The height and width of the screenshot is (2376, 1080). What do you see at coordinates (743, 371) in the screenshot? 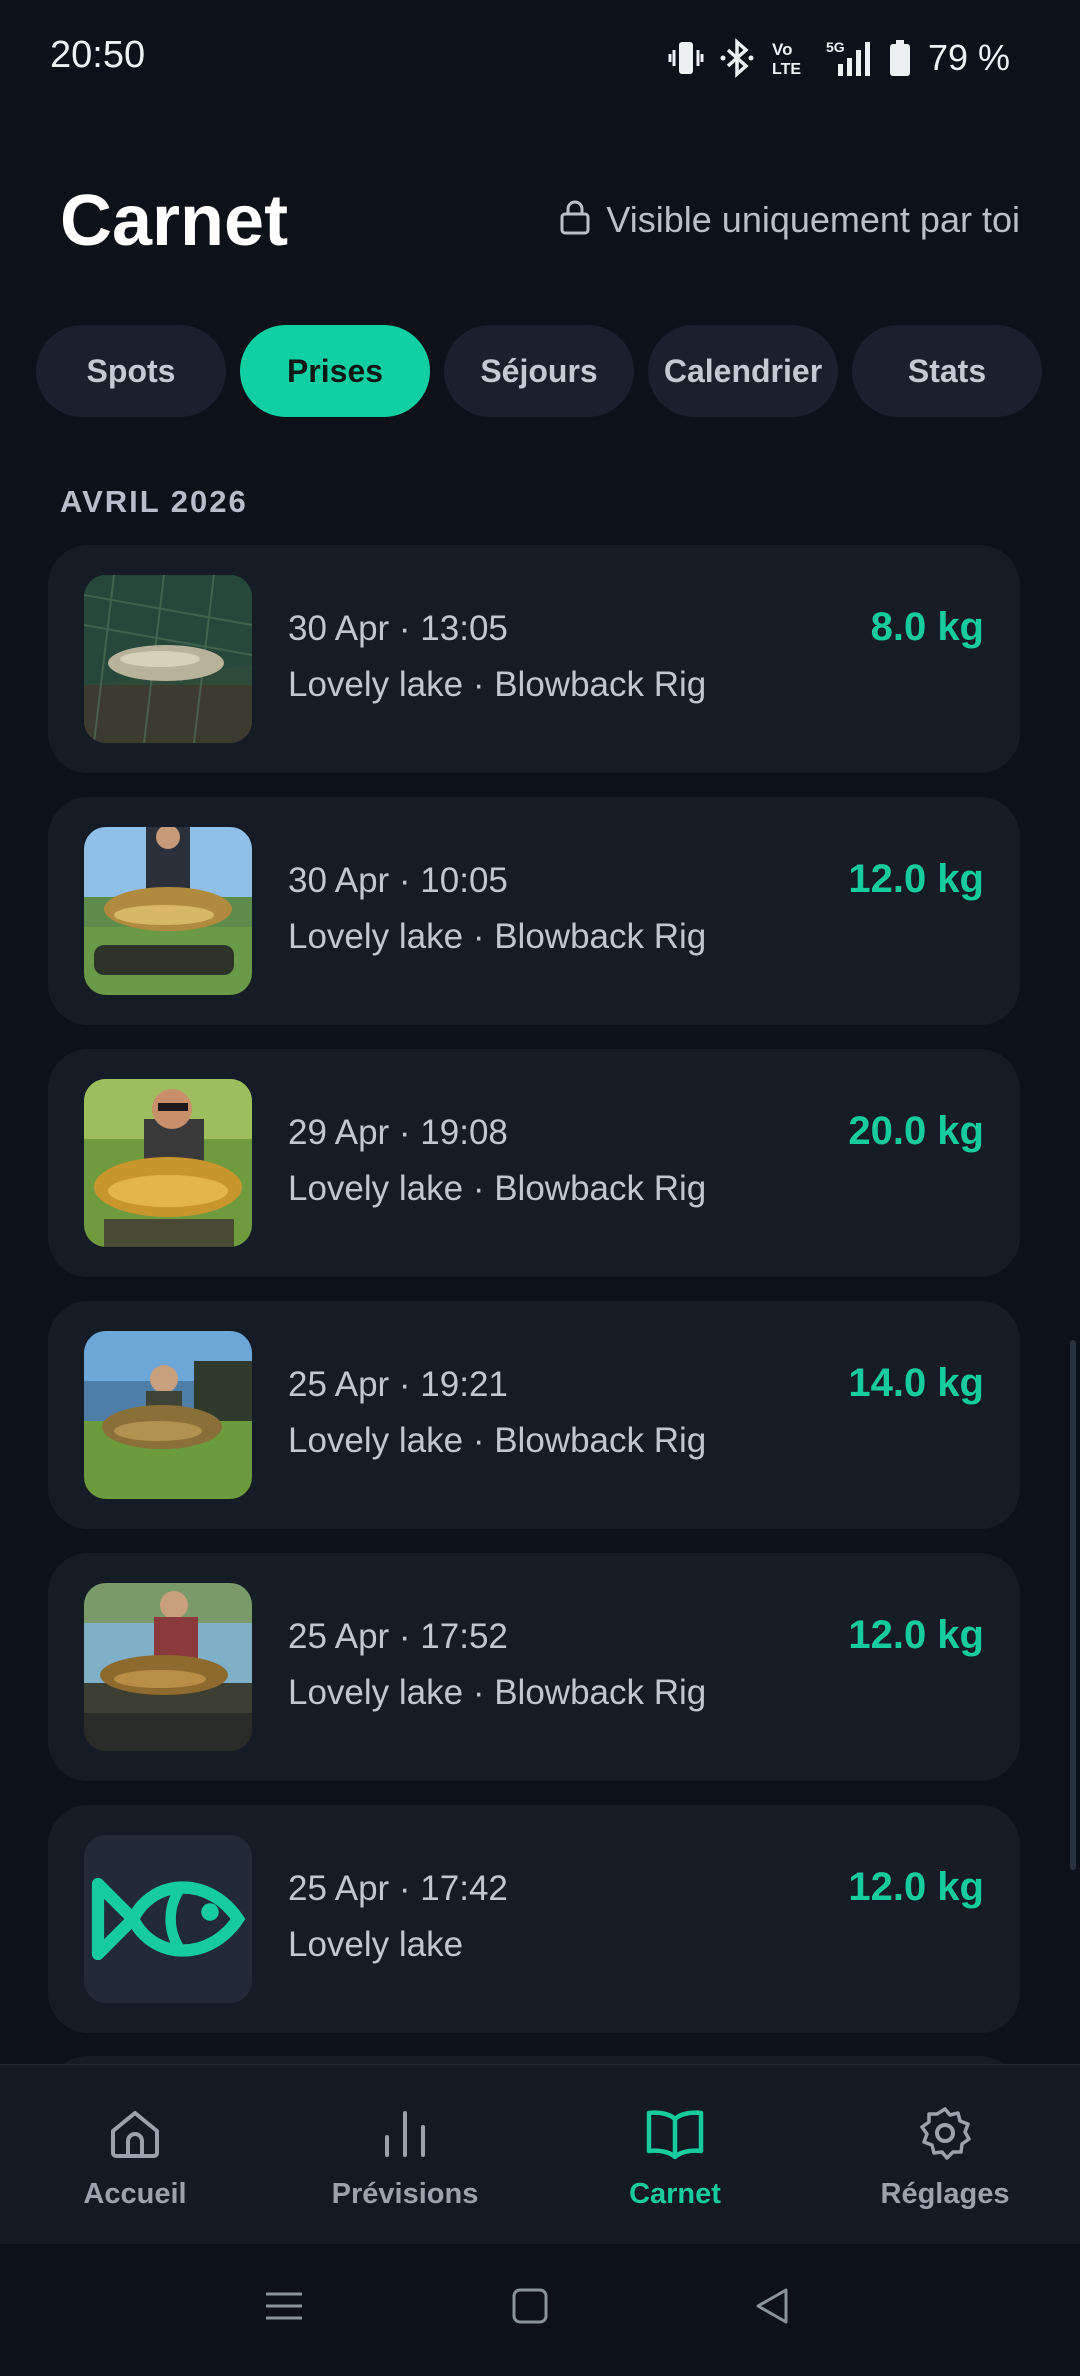
I see `tab-calendrier: Calendrier` at bounding box center [743, 371].